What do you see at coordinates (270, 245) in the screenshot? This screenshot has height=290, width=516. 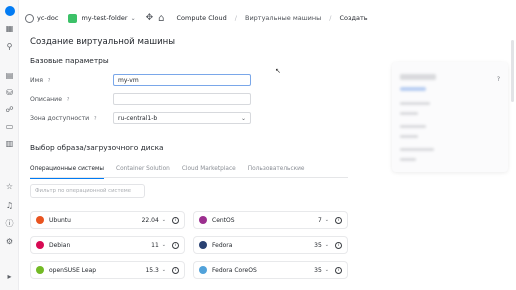 I see `os-card-fedora: Fedora 35 ⌄ i` at bounding box center [270, 245].